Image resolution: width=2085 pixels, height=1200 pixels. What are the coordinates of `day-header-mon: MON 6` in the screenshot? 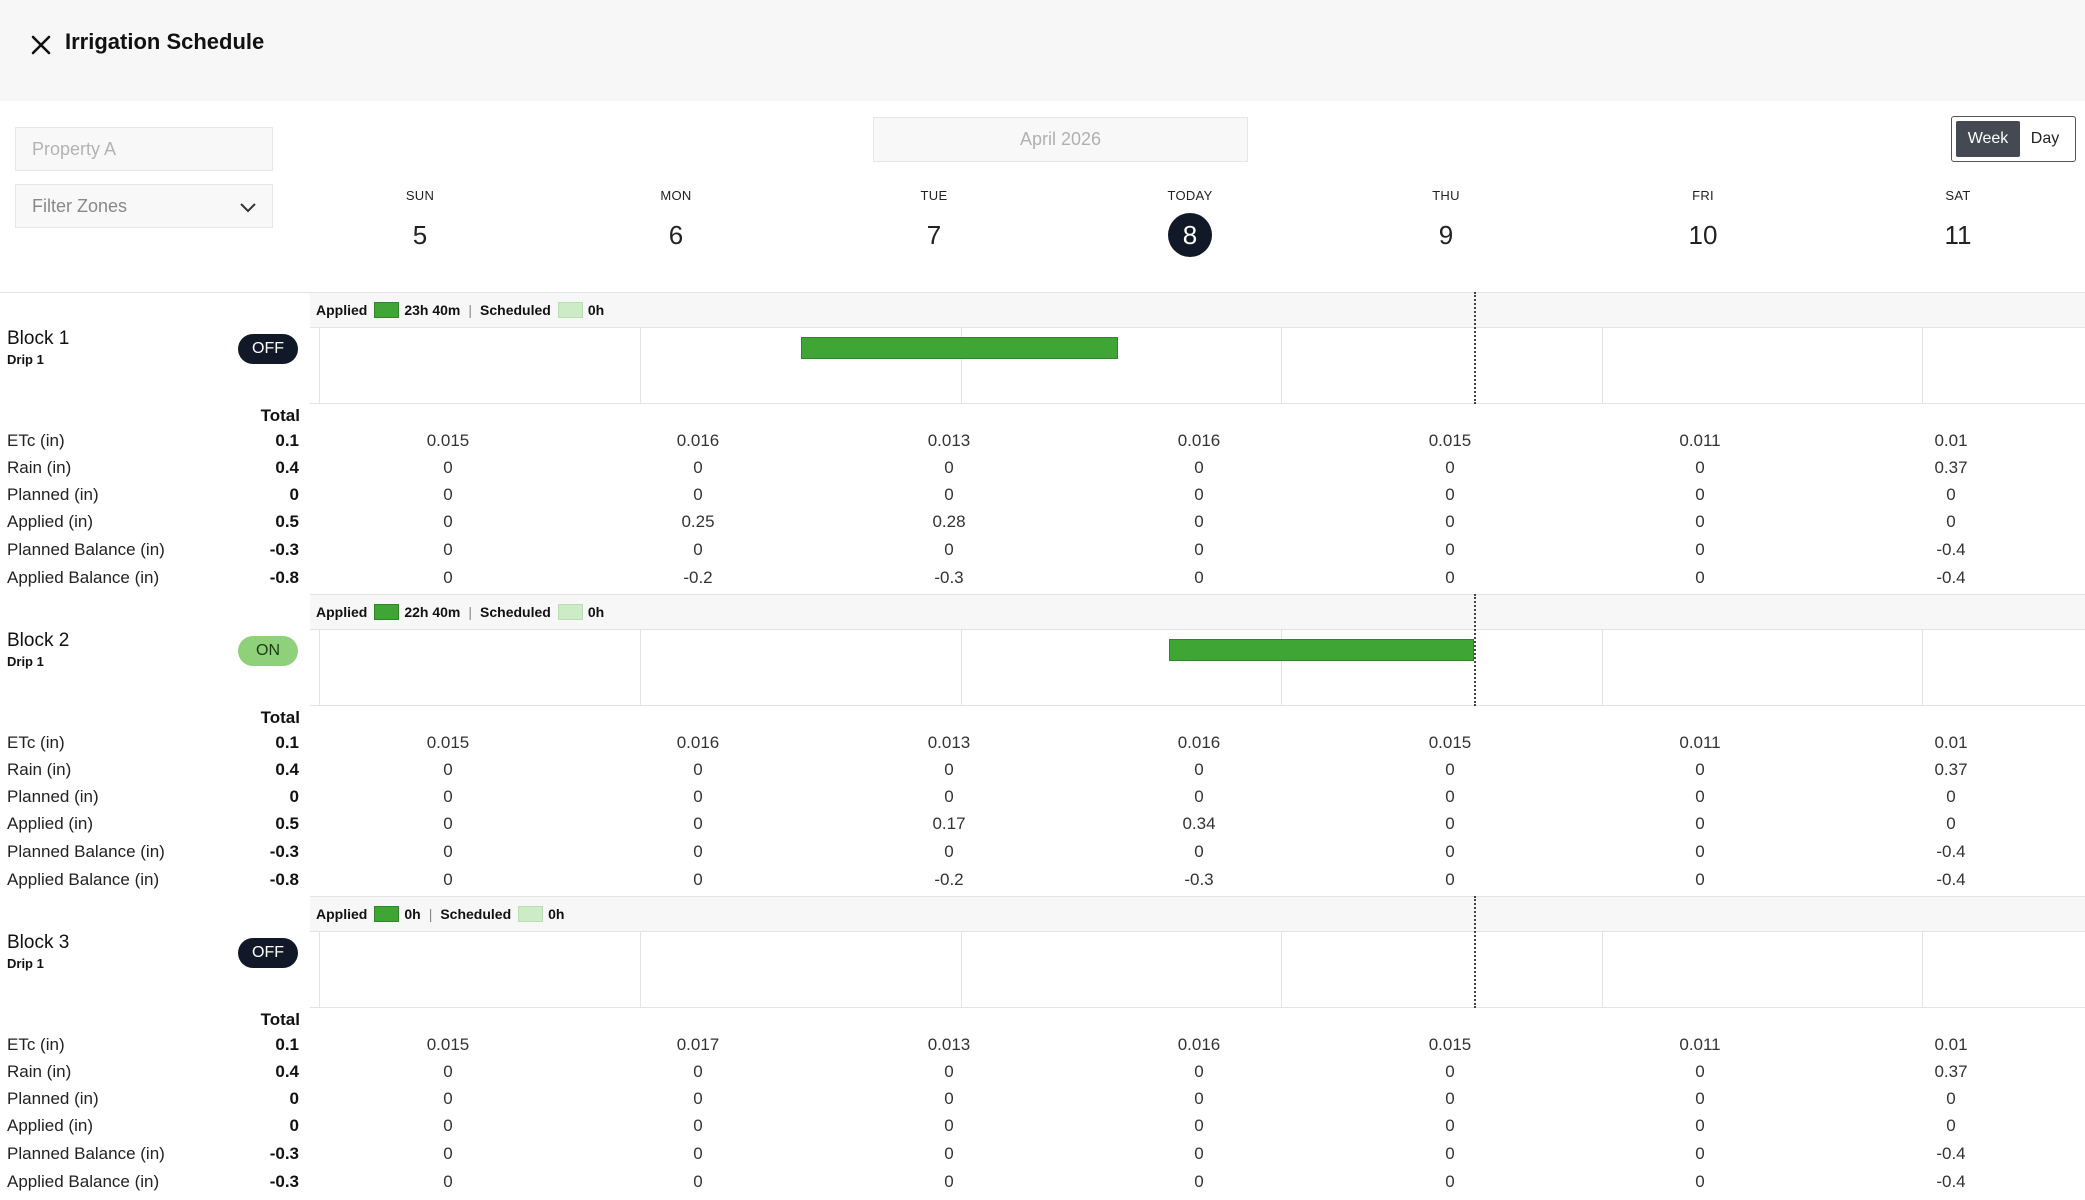 It's located at (676, 222).